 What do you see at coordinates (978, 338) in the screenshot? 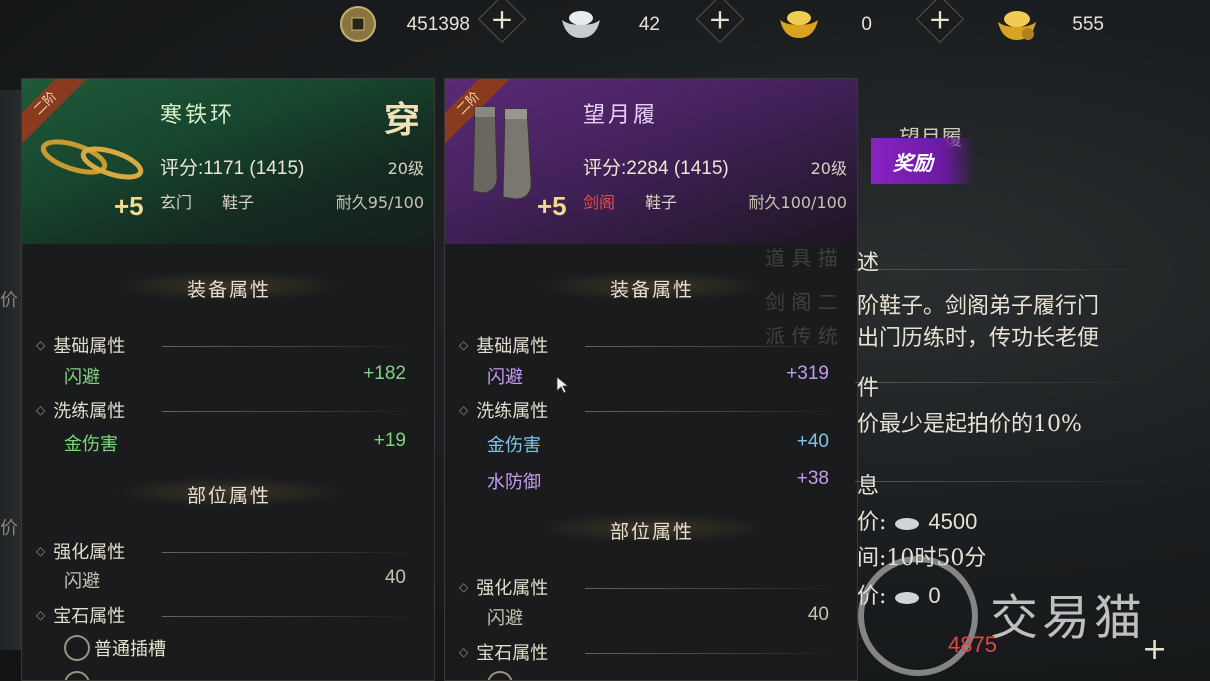
I see `desc-line-2: 出门历练时，传功长老便` at bounding box center [978, 338].